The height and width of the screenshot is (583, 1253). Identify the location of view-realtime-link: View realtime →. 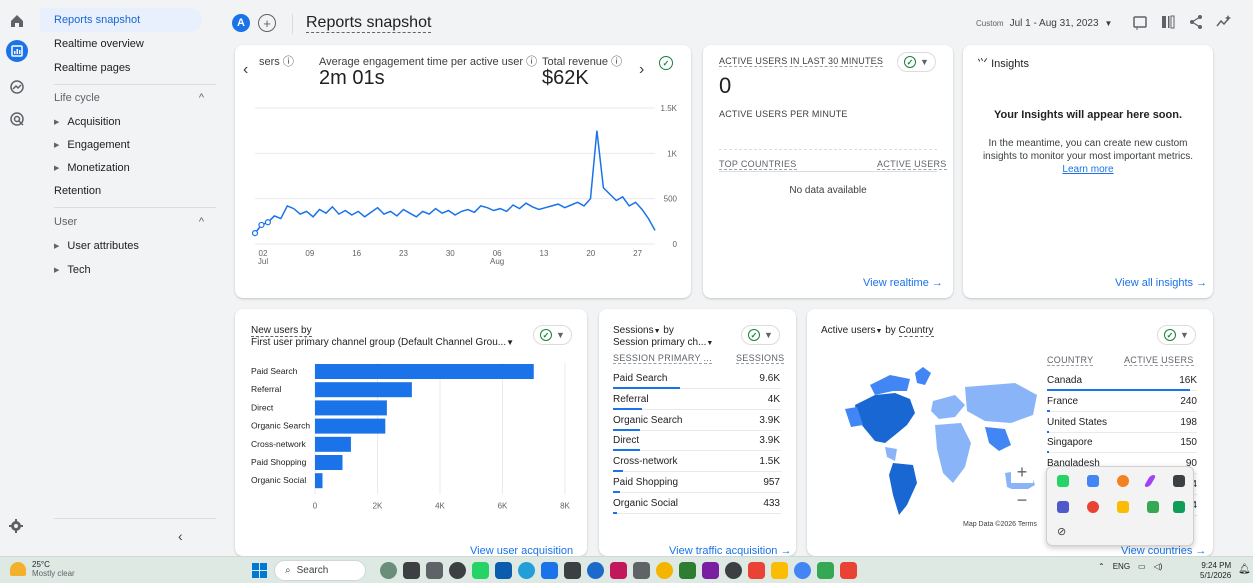
(903, 283).